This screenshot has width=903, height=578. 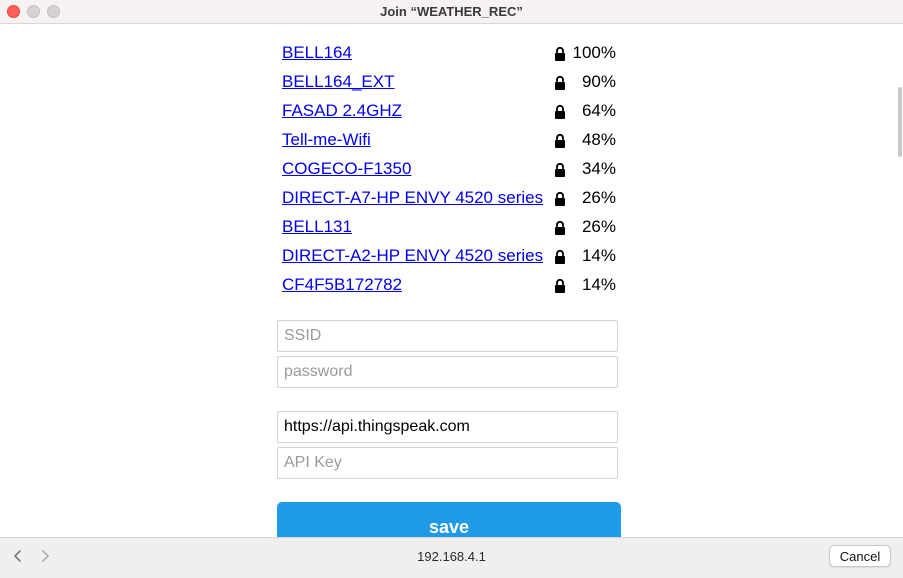 I want to click on signal-strength: 48%, so click(x=598, y=139).